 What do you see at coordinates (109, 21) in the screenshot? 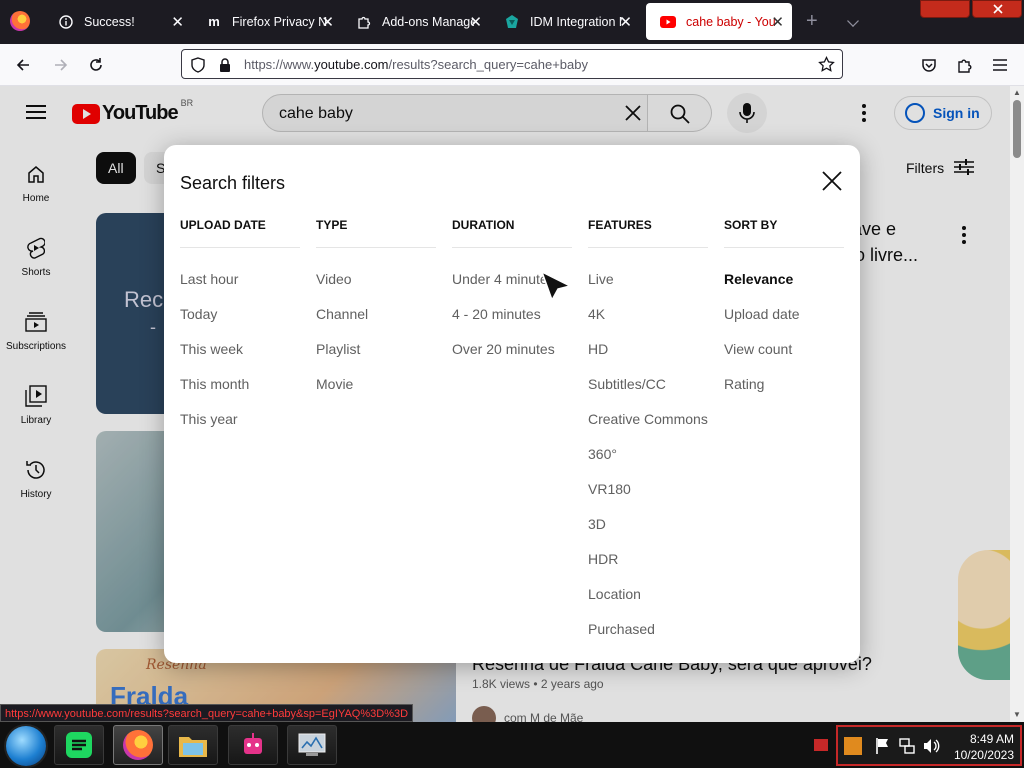
I see `tab-label: Success!` at bounding box center [109, 21].